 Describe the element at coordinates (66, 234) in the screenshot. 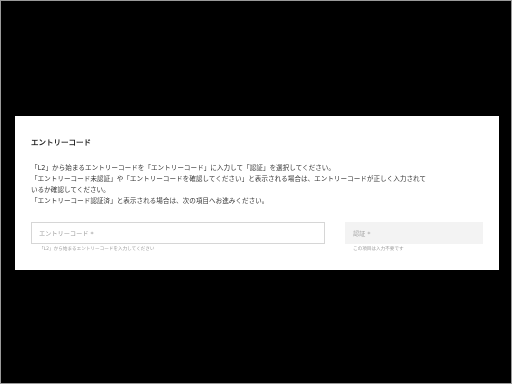

I see `entry-code-placeholder: エントリーコード *` at that location.